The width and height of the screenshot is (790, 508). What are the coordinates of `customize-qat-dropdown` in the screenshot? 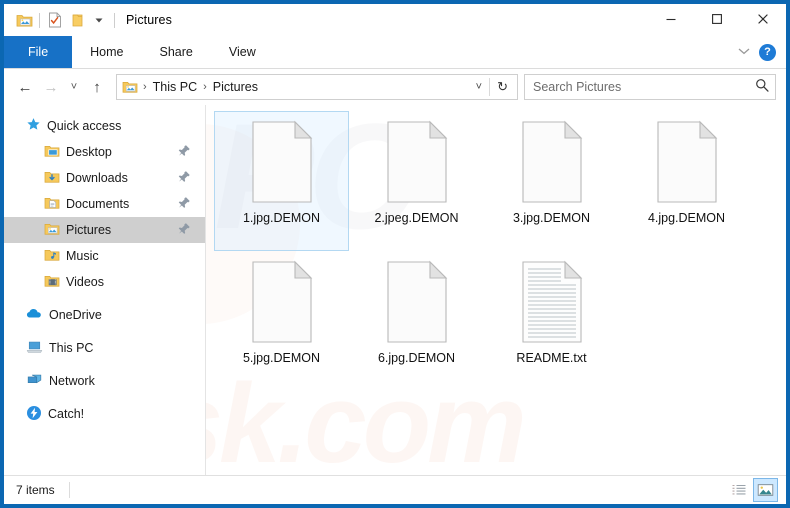 It's located at (99, 20).